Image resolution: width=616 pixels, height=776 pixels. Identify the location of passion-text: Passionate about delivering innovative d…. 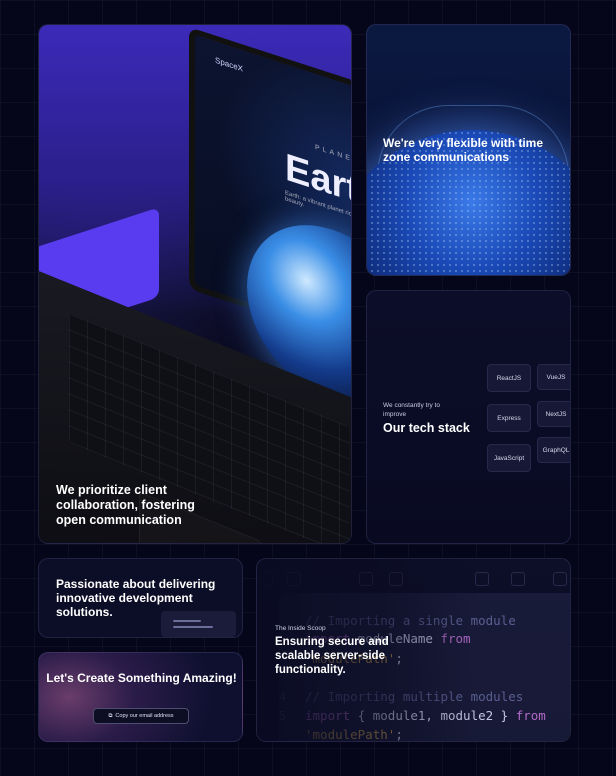
(136, 598).